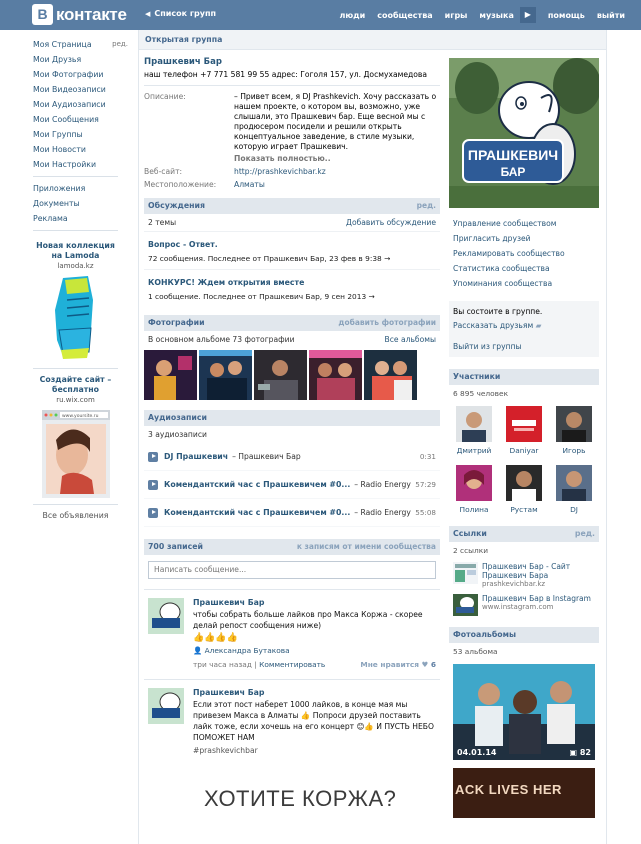  What do you see at coordinates (80, 134) in the screenshot?
I see `sidebar-item-groups: Мои Группы` at bounding box center [80, 134].